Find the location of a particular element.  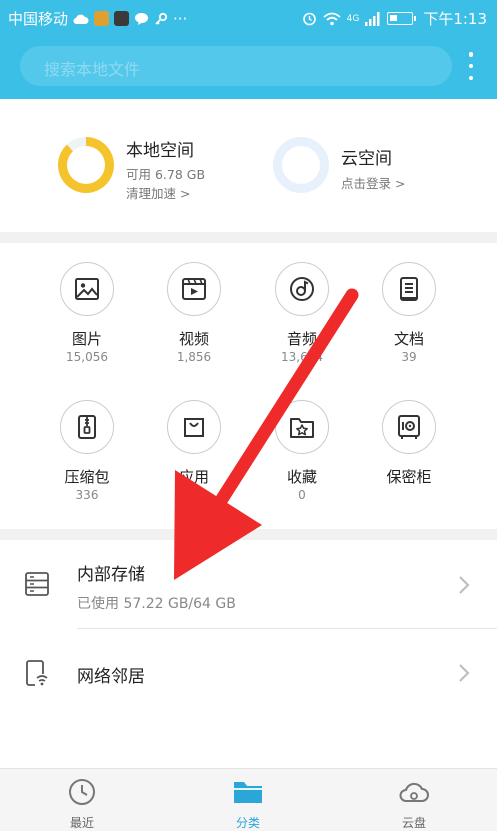

music-icon is located at coordinates (302, 289).